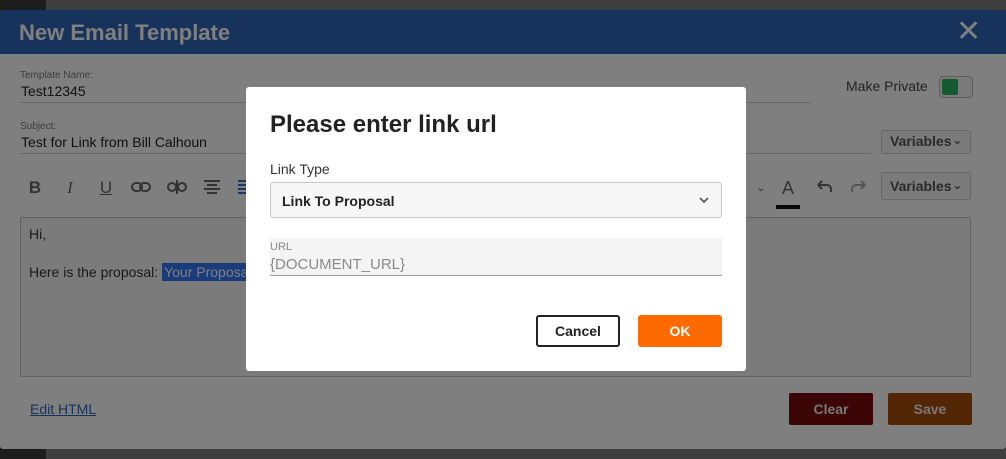 The image size is (1006, 459). Describe the element at coordinates (337, 264) in the screenshot. I see `url-input: {DOCUMENT_URL}` at that location.